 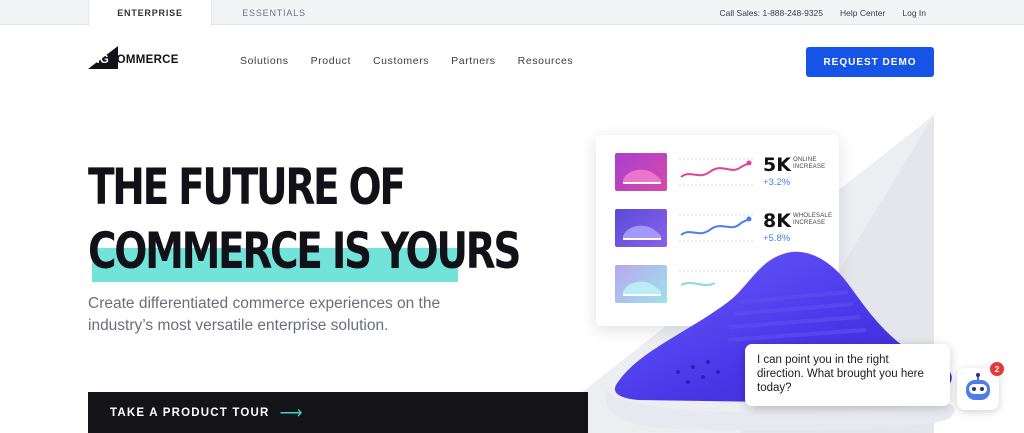 I want to click on logo-commerce-text: COMMERCE, so click(x=143, y=60).